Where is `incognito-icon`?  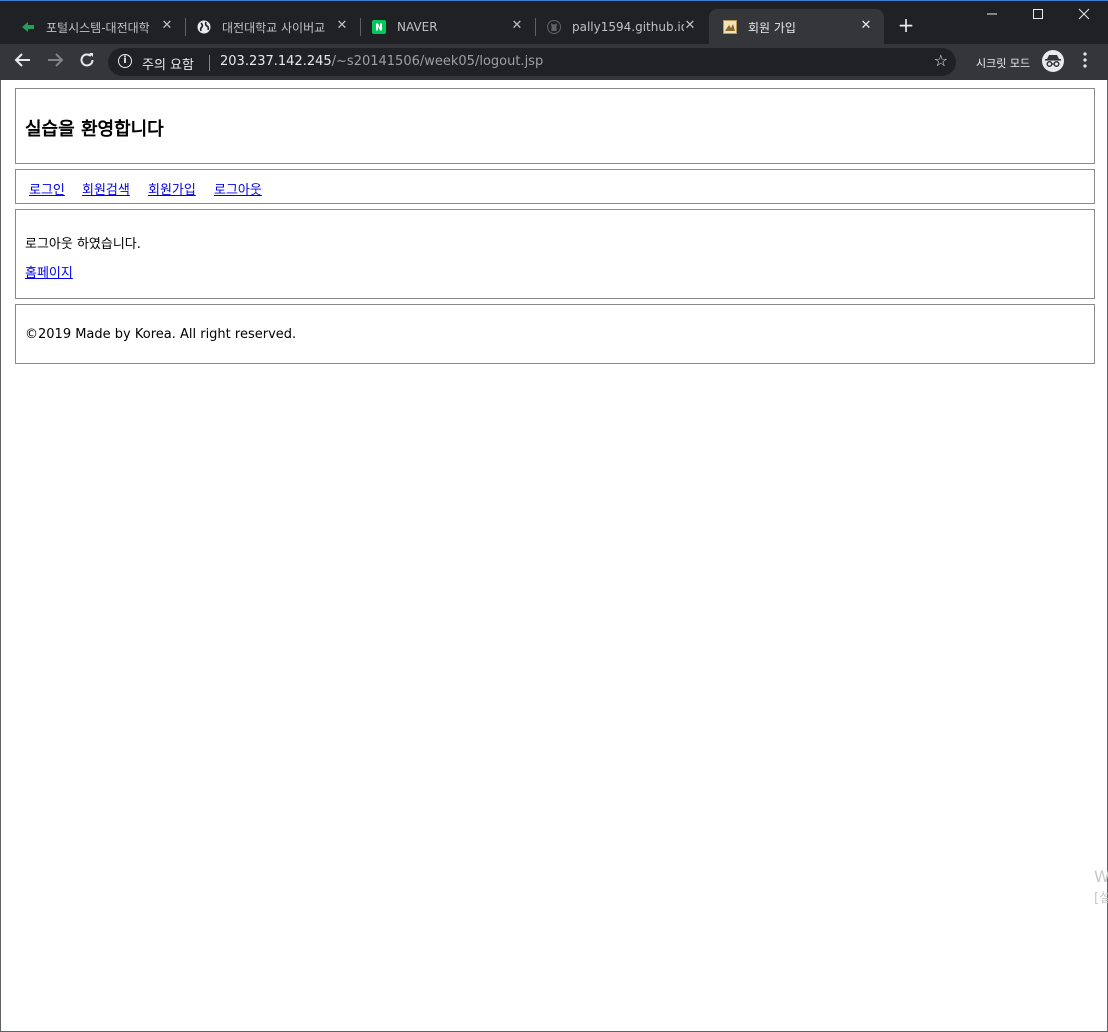
incognito-icon is located at coordinates (1053, 61).